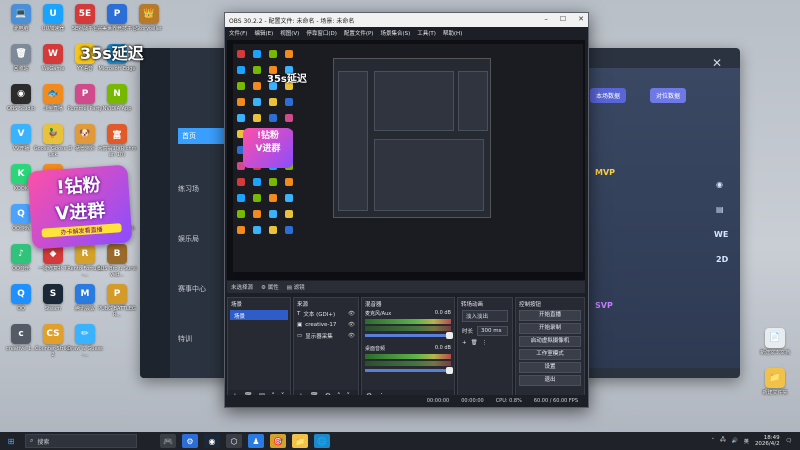 This screenshot has width=800, height=450. What do you see at coordinates (289, 33) in the screenshot?
I see `menu-view: 视图(V)` at bounding box center [289, 33].